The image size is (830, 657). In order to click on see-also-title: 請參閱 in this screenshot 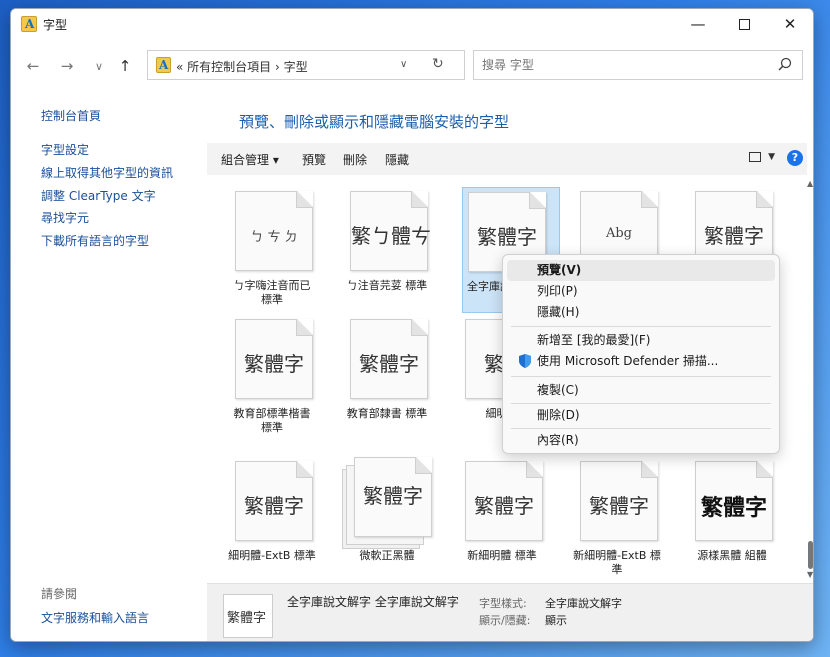, I will do `click(59, 594)`.